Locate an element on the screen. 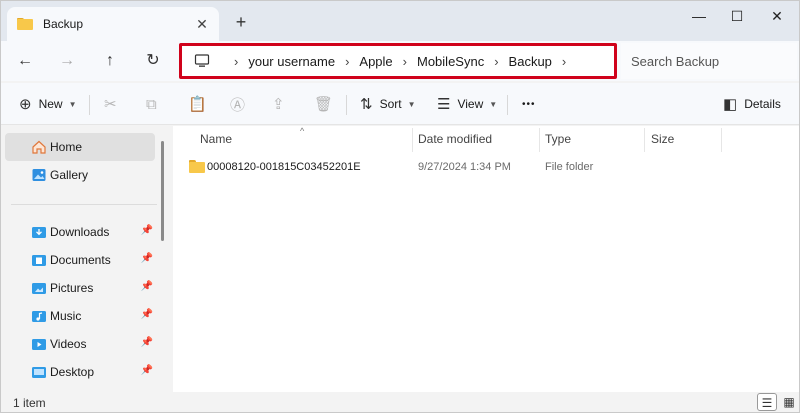  gallery-icon is located at coordinates (39, 175).